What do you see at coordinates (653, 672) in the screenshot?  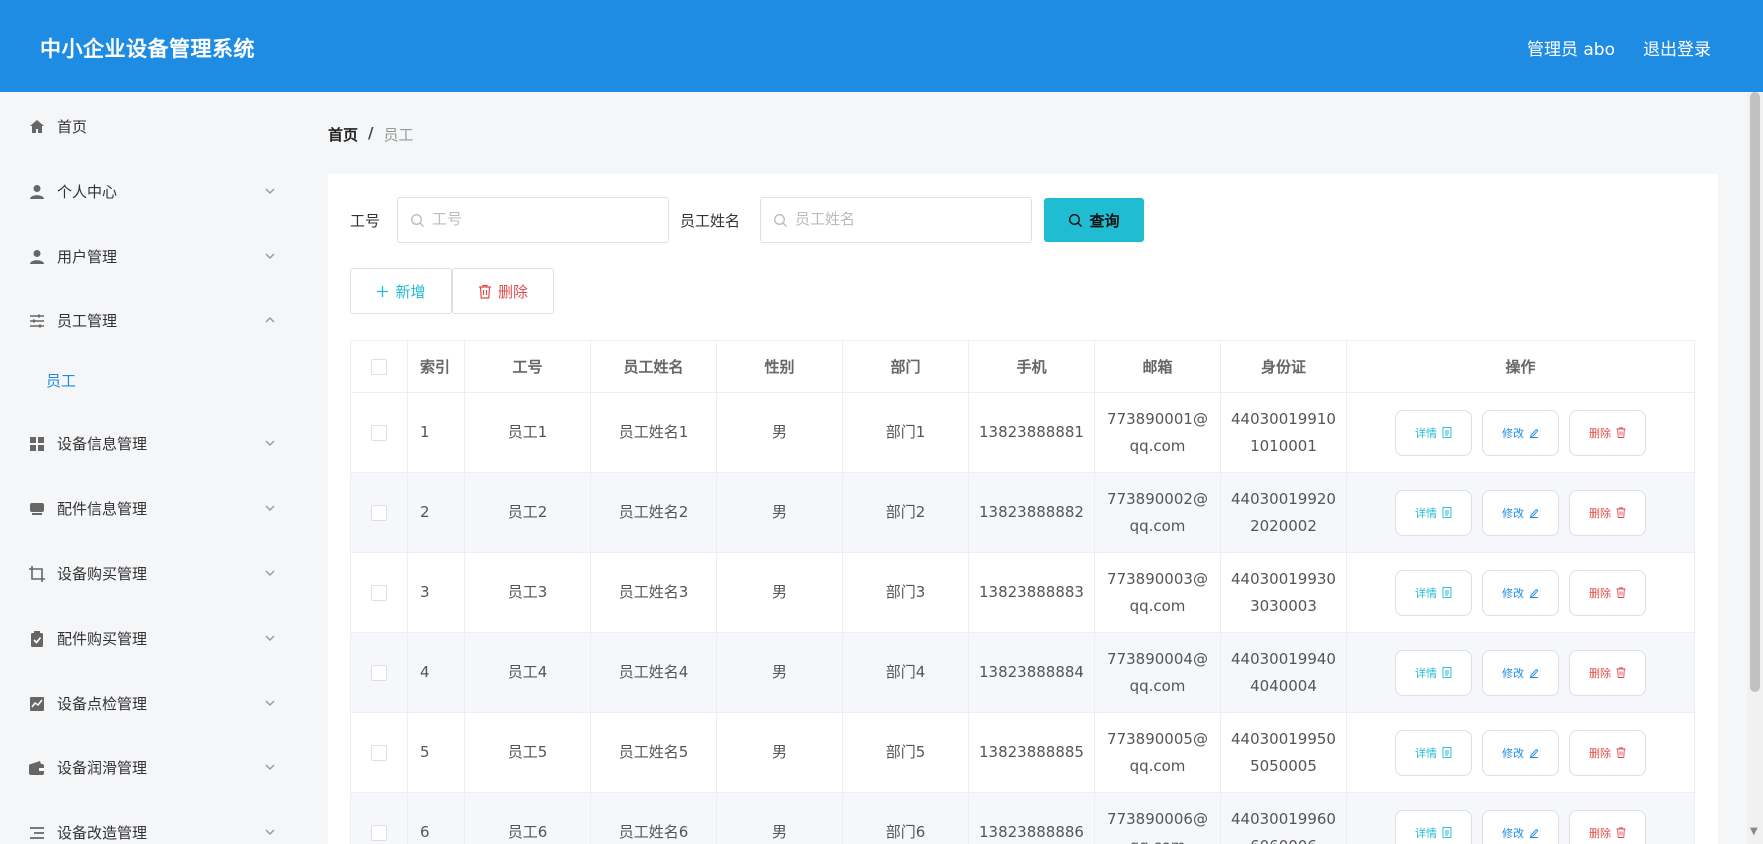 I see `cell-employee-name: 员工姓名4` at bounding box center [653, 672].